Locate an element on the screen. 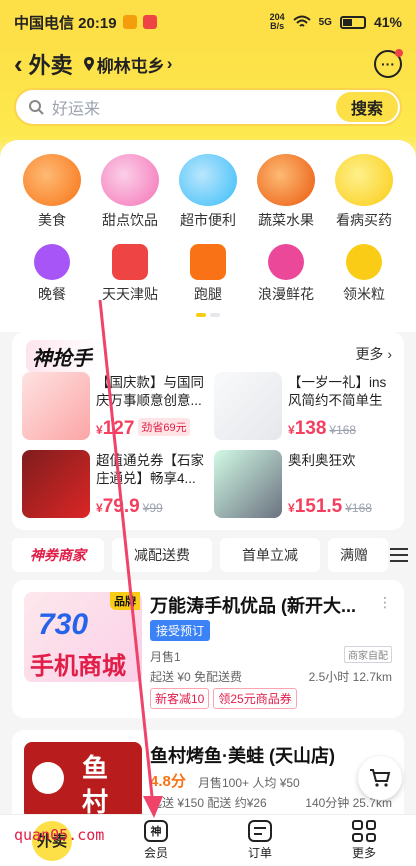 The image size is (416, 866). member-icon: 神 is located at coordinates (156, 831).